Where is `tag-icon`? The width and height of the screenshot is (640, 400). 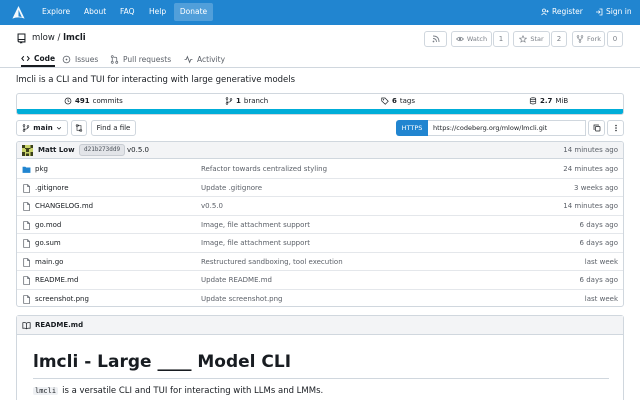 tag-icon is located at coordinates (385, 101).